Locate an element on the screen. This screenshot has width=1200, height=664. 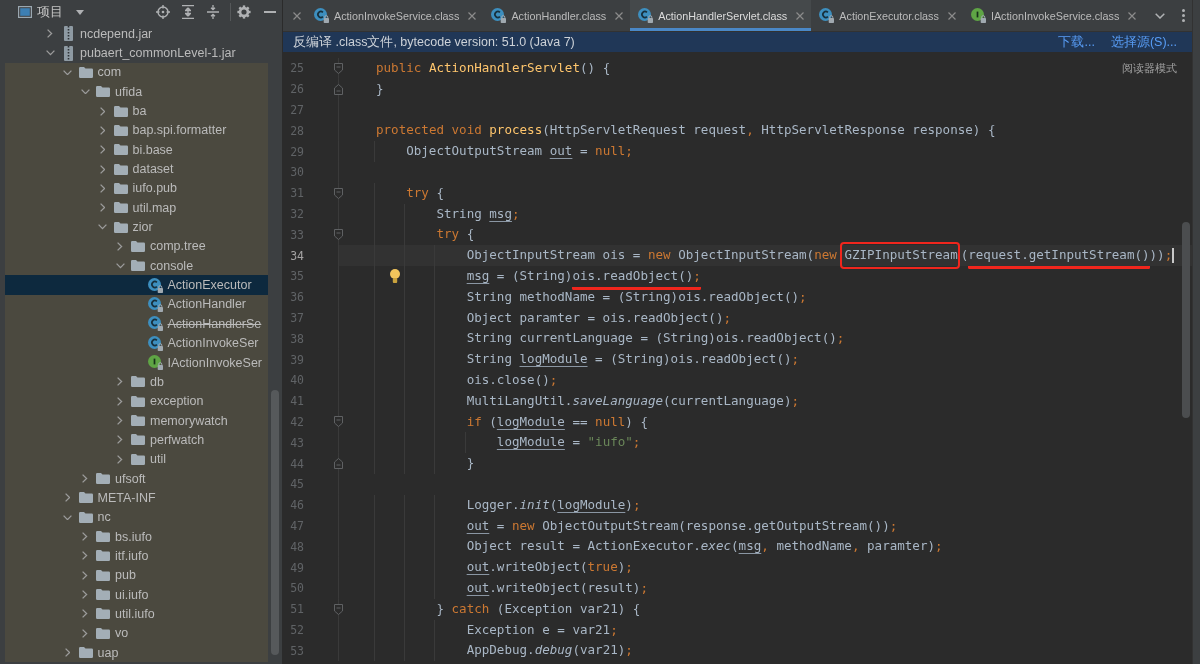
editor-tab: IActionInvokeService.class is located at coordinates (1053, 15).